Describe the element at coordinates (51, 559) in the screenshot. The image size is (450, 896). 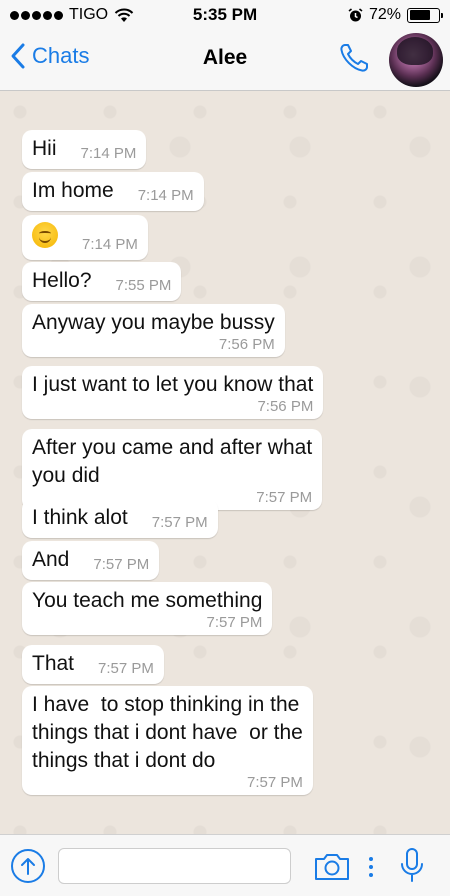
I see `message-text: And` at that location.